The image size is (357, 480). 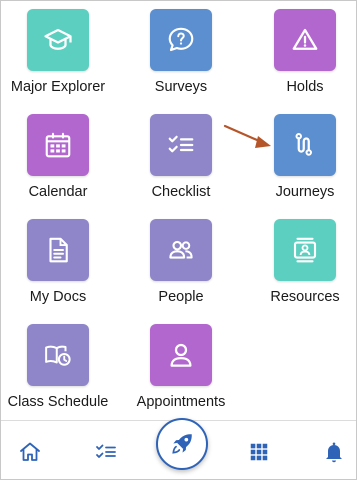 I want to click on launch-button, so click(x=182, y=444).